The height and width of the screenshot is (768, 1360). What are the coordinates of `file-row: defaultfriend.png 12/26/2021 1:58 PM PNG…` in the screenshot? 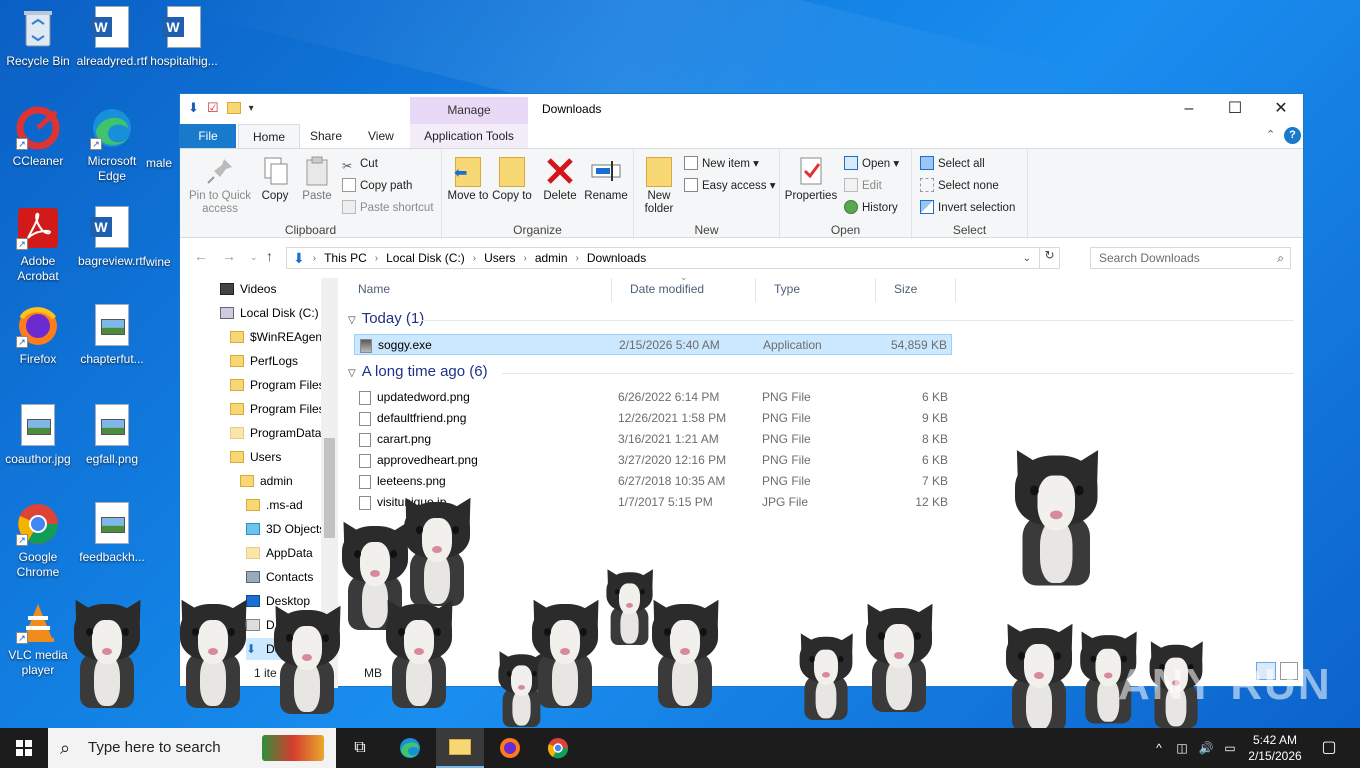 It's located at (653, 418).